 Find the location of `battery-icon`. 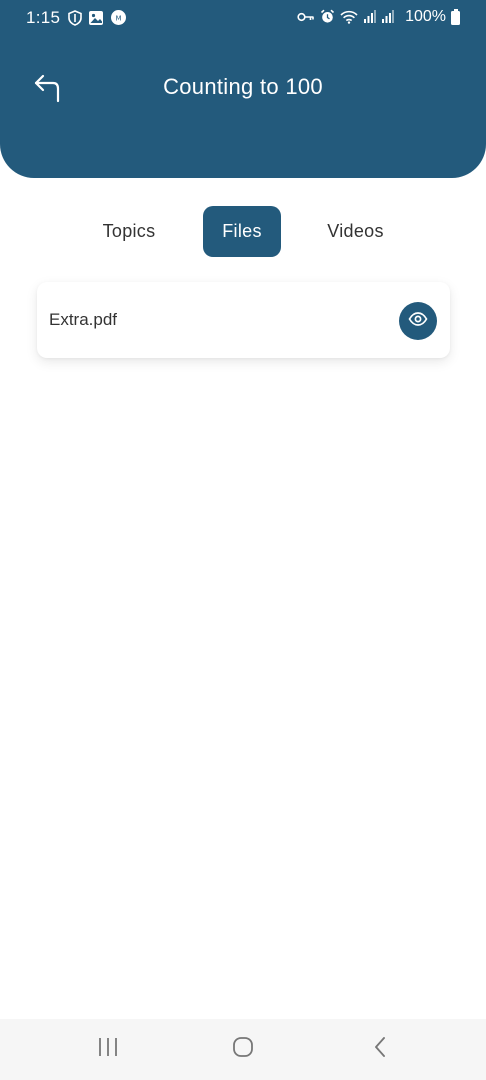

battery-icon is located at coordinates (455, 17).